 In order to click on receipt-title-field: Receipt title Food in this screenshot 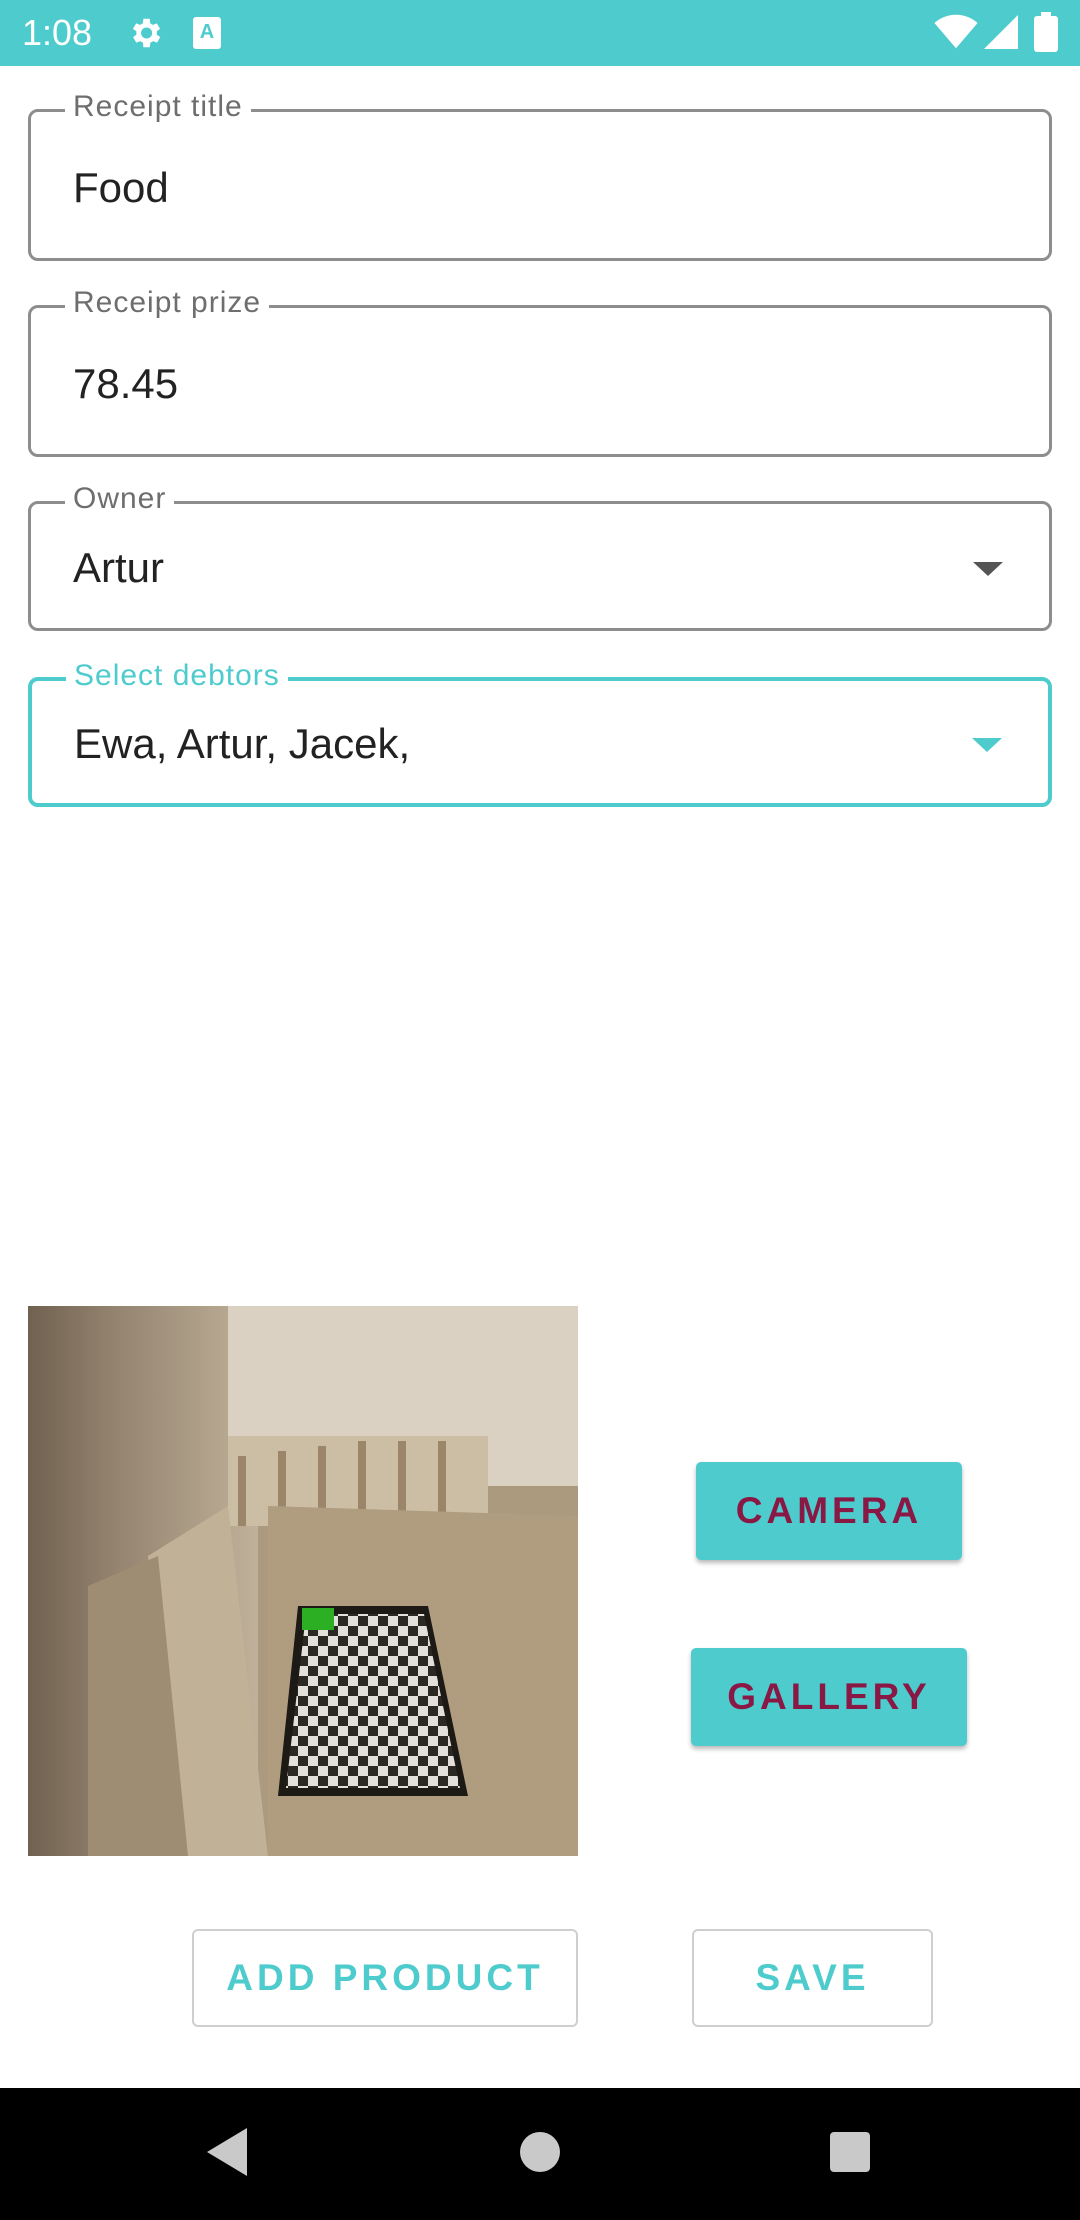, I will do `click(540, 175)`.